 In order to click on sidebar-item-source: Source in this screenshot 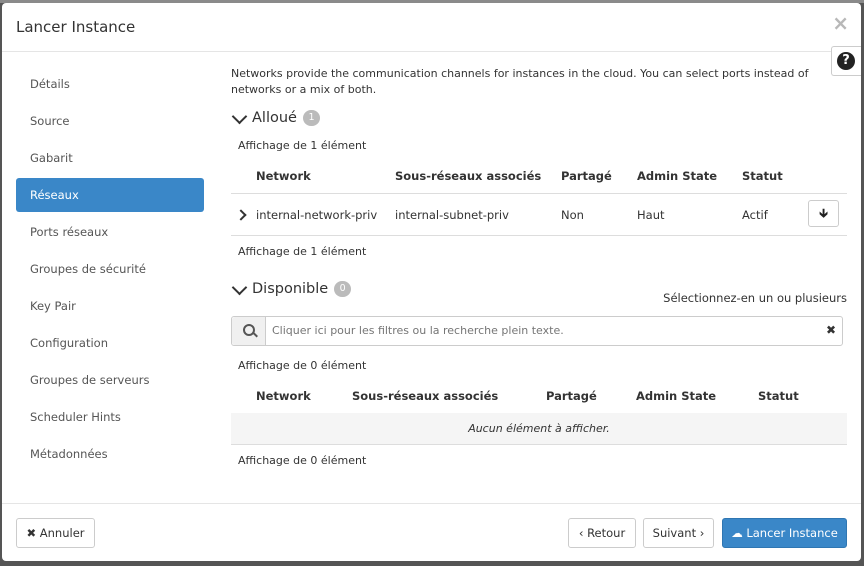, I will do `click(110, 121)`.